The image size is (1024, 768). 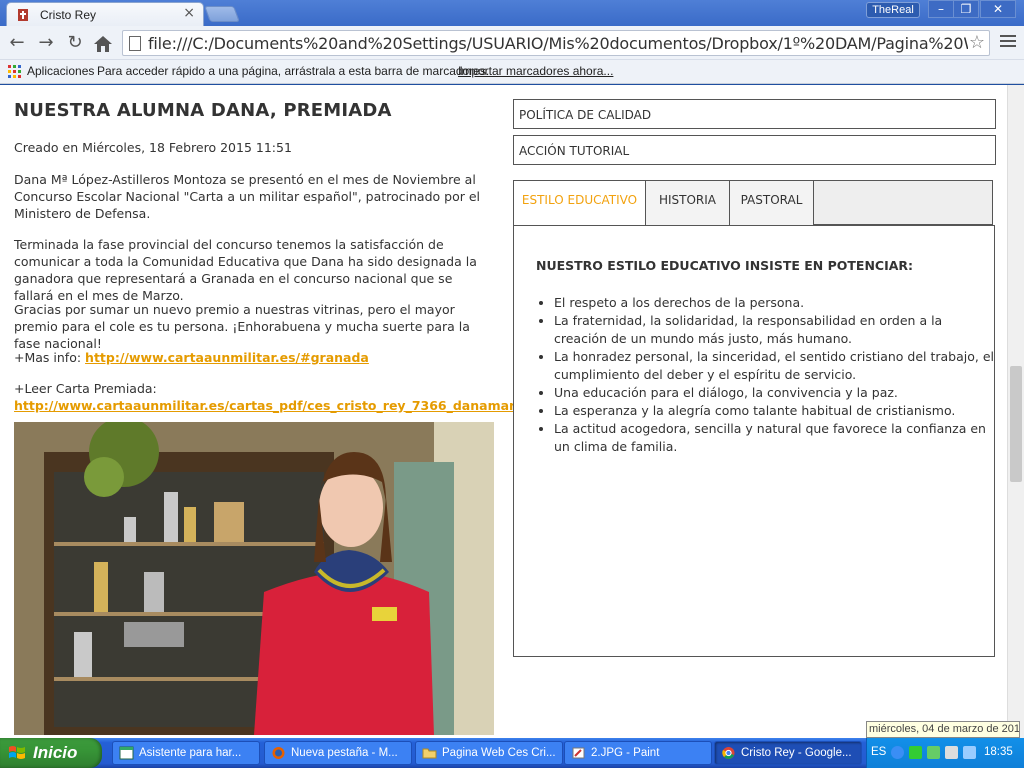 I want to click on tab-historia: HISTORIA, so click(x=688, y=203).